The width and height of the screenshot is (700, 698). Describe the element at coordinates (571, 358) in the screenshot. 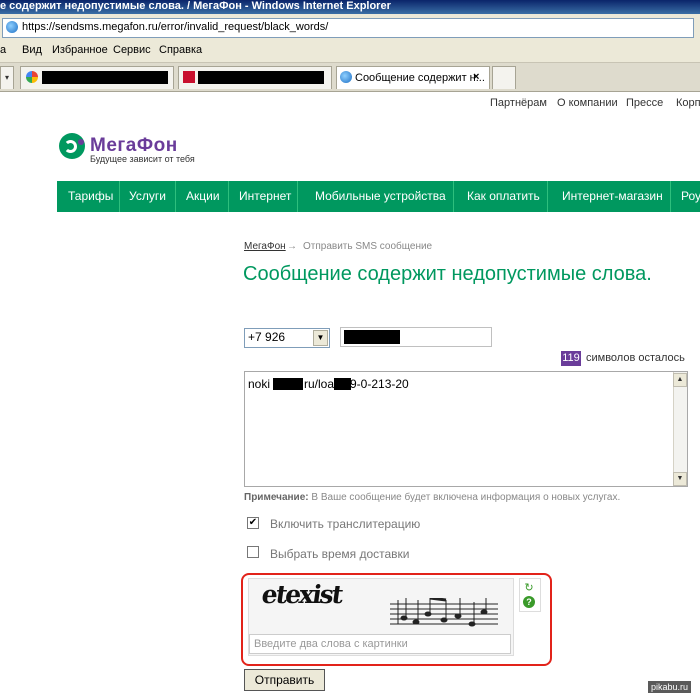

I see `char-counter-badge: 119` at that location.